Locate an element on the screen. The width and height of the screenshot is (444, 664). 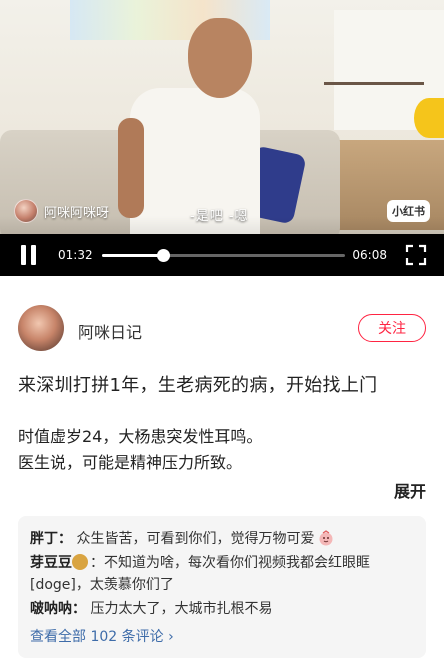
progress-thumb is located at coordinates (163, 255).